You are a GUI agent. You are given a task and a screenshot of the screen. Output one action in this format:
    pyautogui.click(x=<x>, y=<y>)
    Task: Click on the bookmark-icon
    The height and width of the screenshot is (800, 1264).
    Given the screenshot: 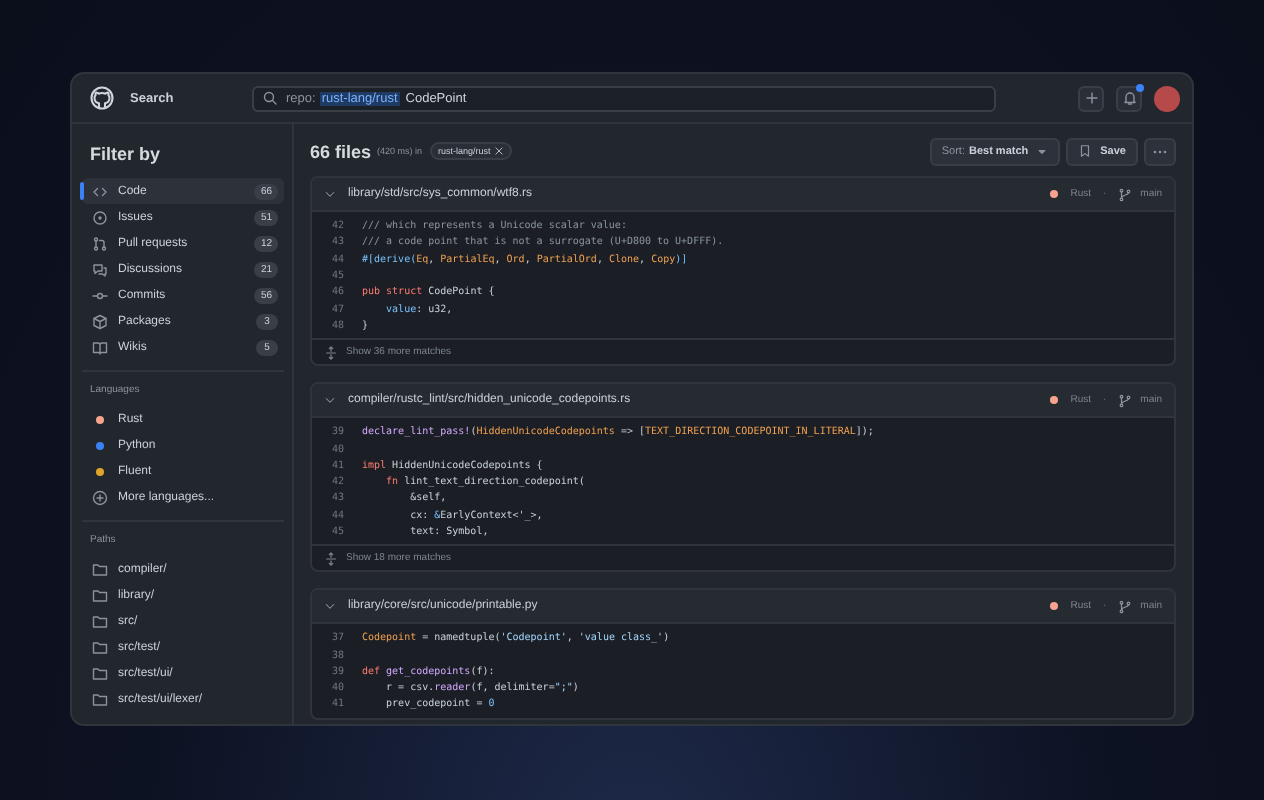 What is the action you would take?
    pyautogui.click(x=1085, y=151)
    